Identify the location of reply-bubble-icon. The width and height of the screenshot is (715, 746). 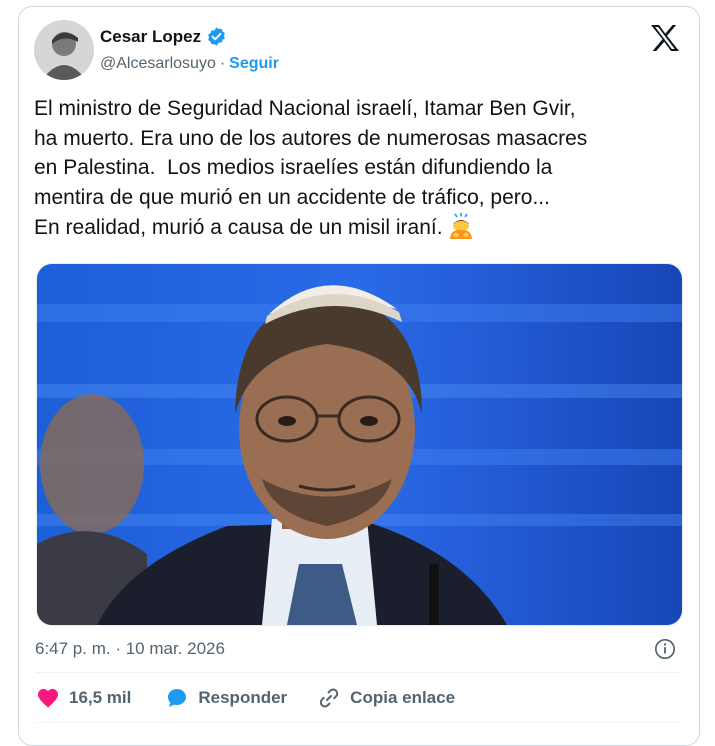
(177, 698).